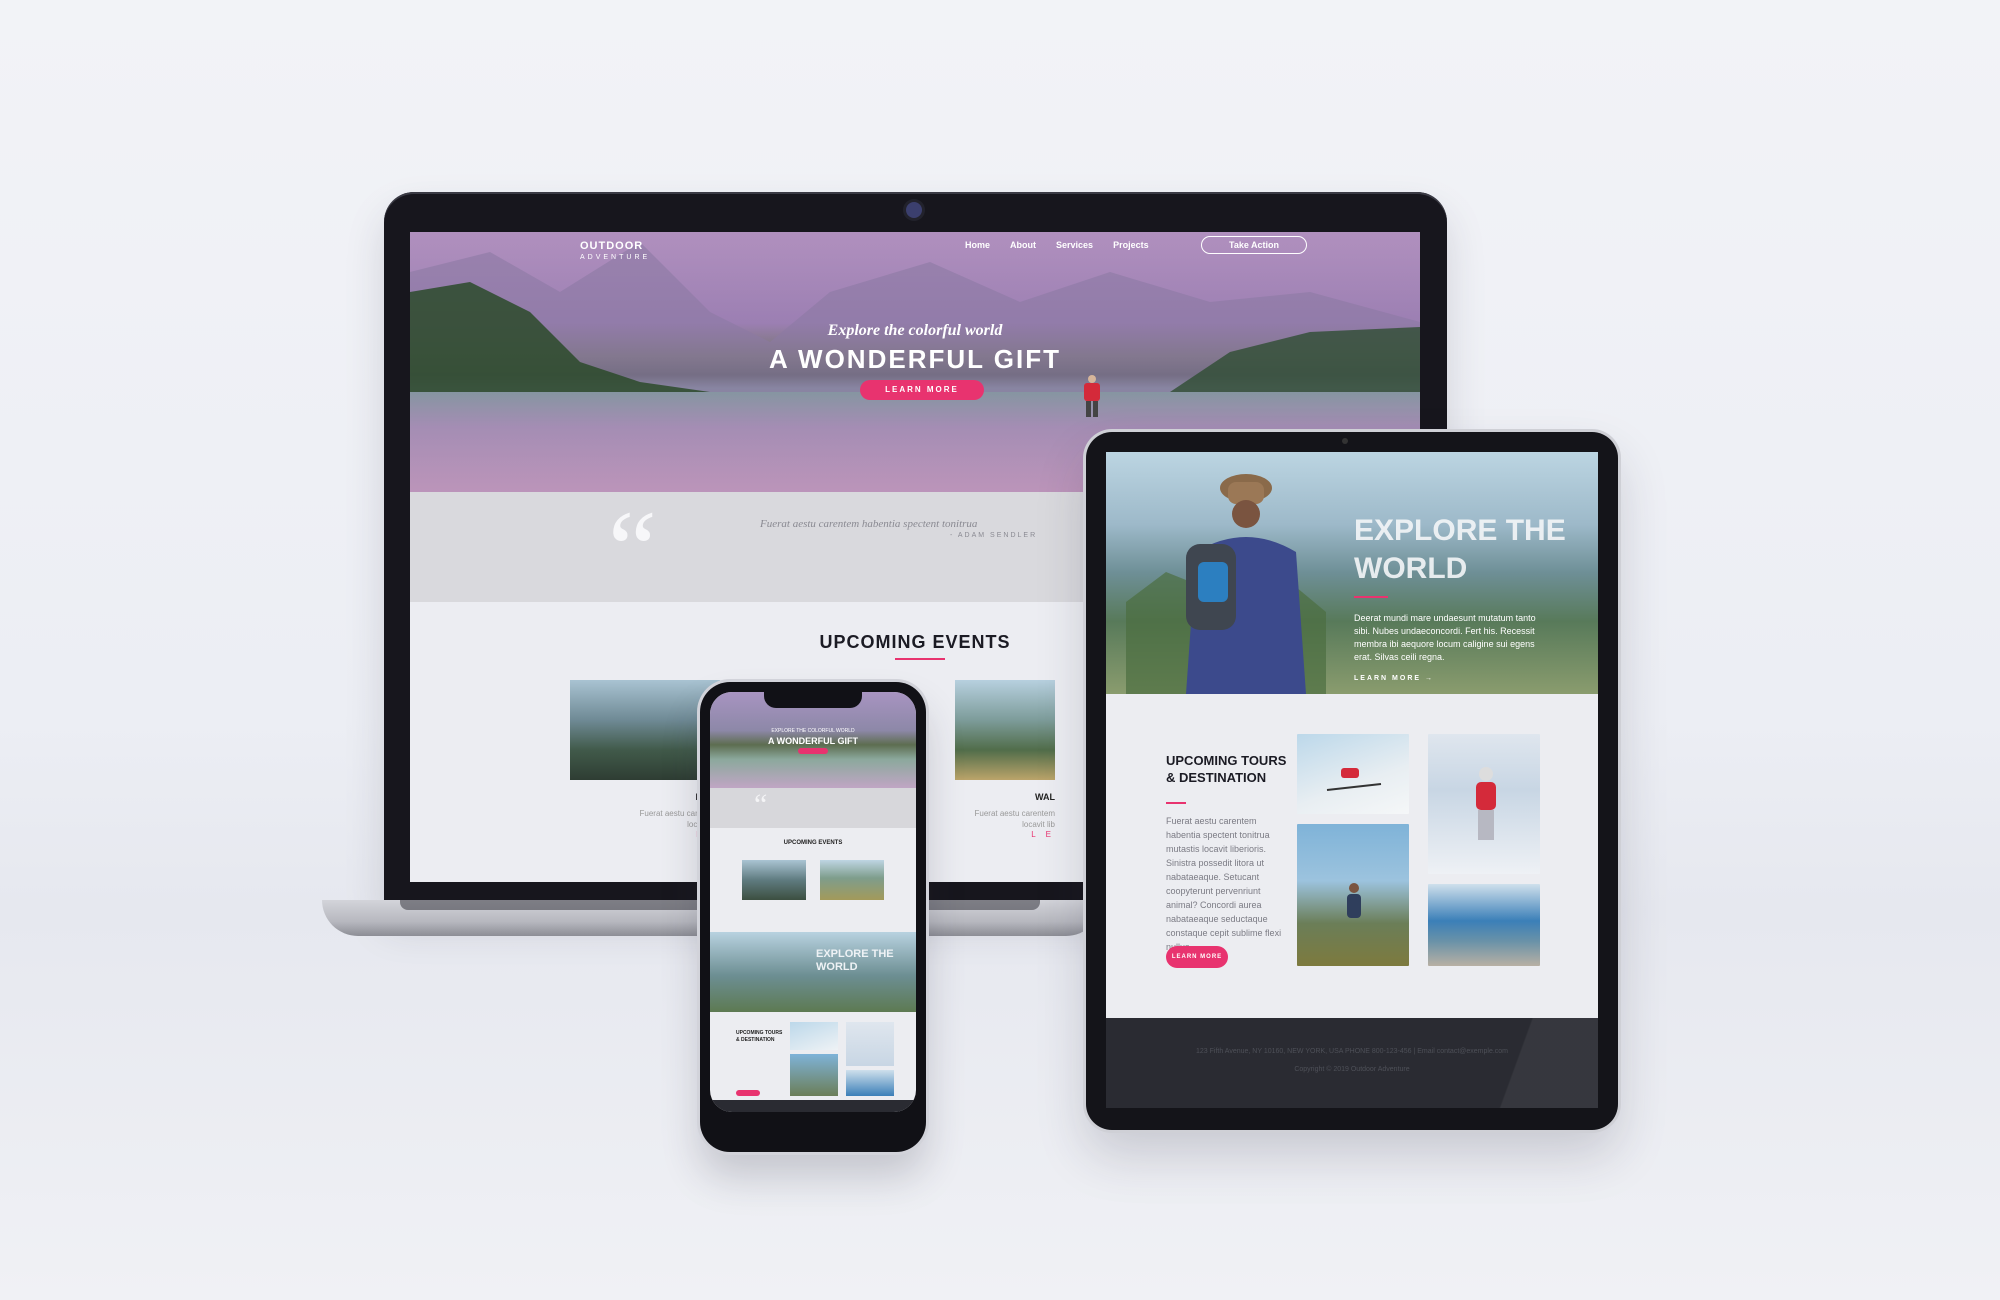 This screenshot has width=2000, height=1300. Describe the element at coordinates (1074, 245) in the screenshot. I see `nav-services: Services` at that location.